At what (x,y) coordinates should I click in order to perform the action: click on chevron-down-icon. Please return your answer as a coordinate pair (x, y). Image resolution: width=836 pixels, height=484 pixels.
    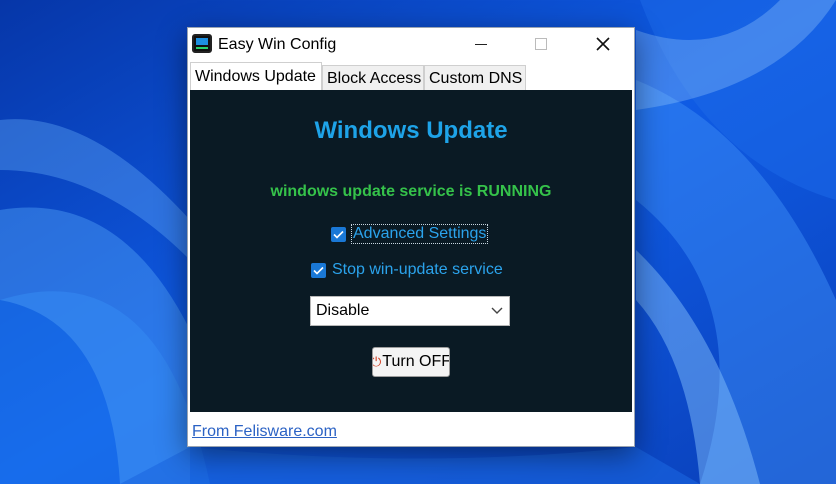
    Looking at the image, I should click on (497, 310).